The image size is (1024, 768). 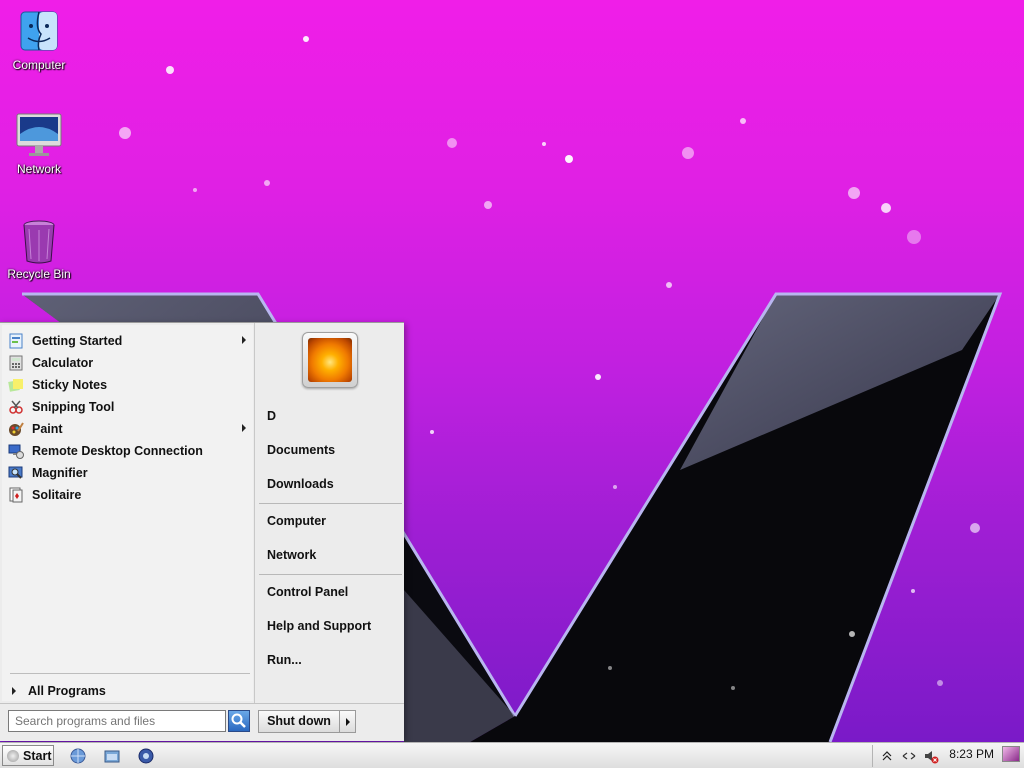 I want to click on place-control-panel: Control Panel, so click(x=307, y=592).